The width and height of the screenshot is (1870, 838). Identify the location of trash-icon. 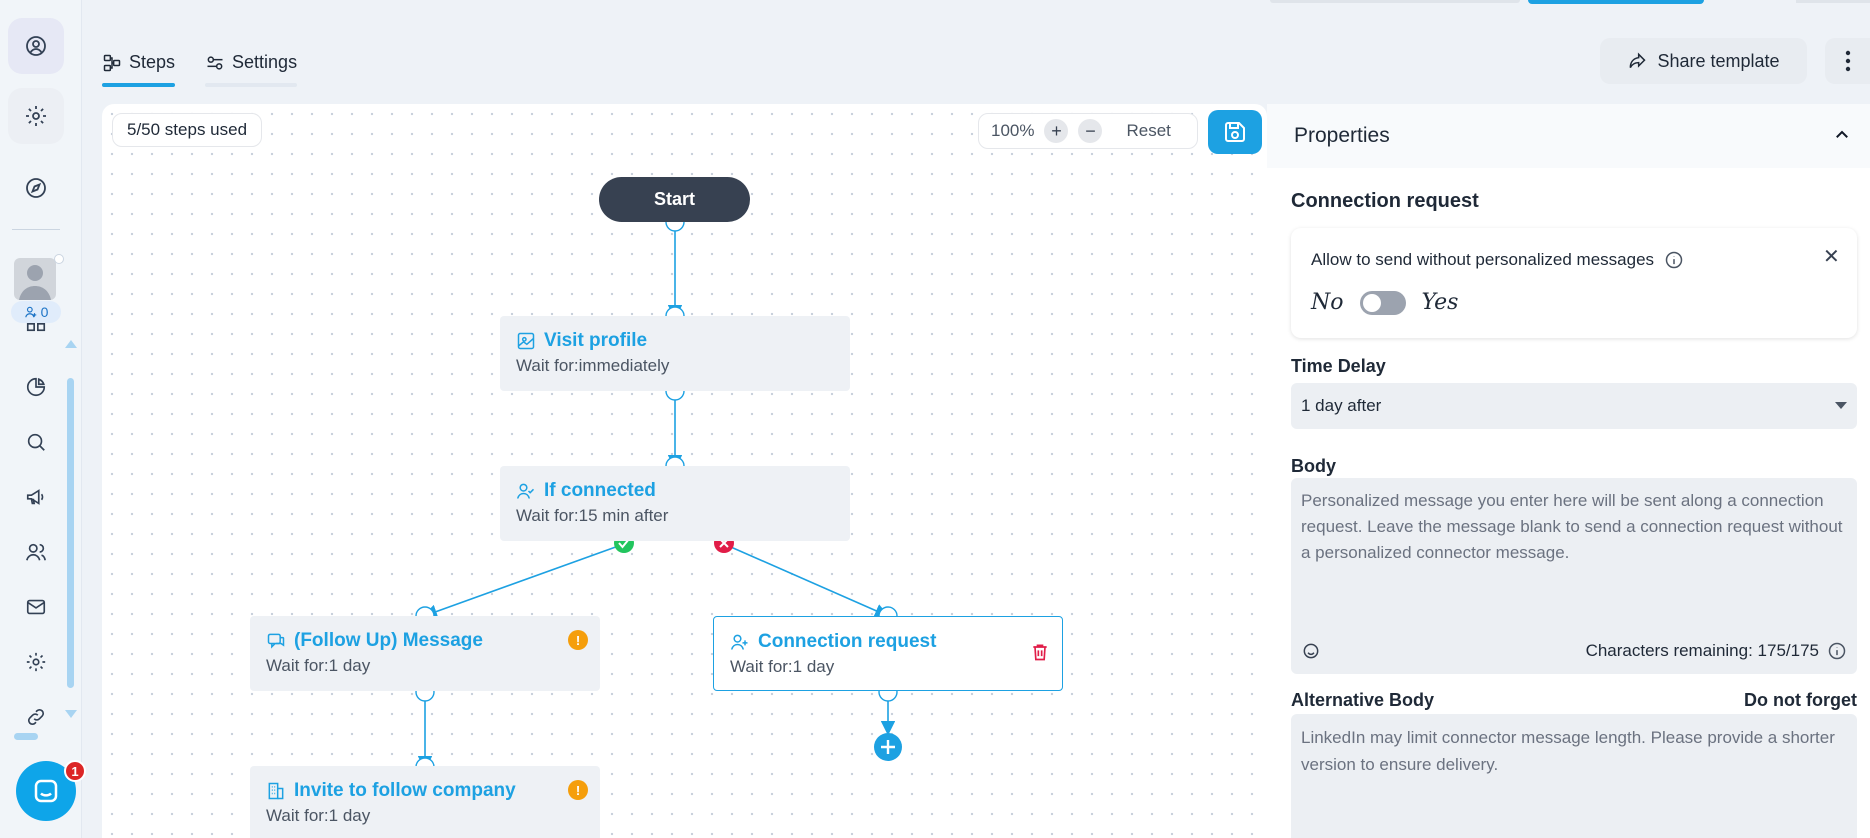
(1040, 652).